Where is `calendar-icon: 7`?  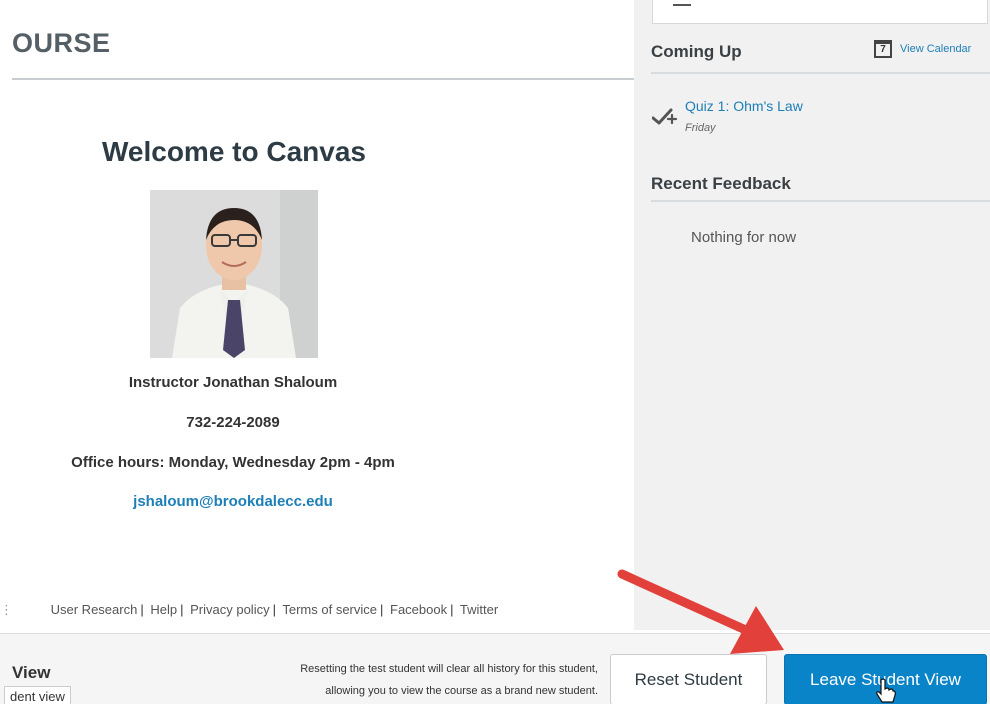 calendar-icon: 7 is located at coordinates (883, 49).